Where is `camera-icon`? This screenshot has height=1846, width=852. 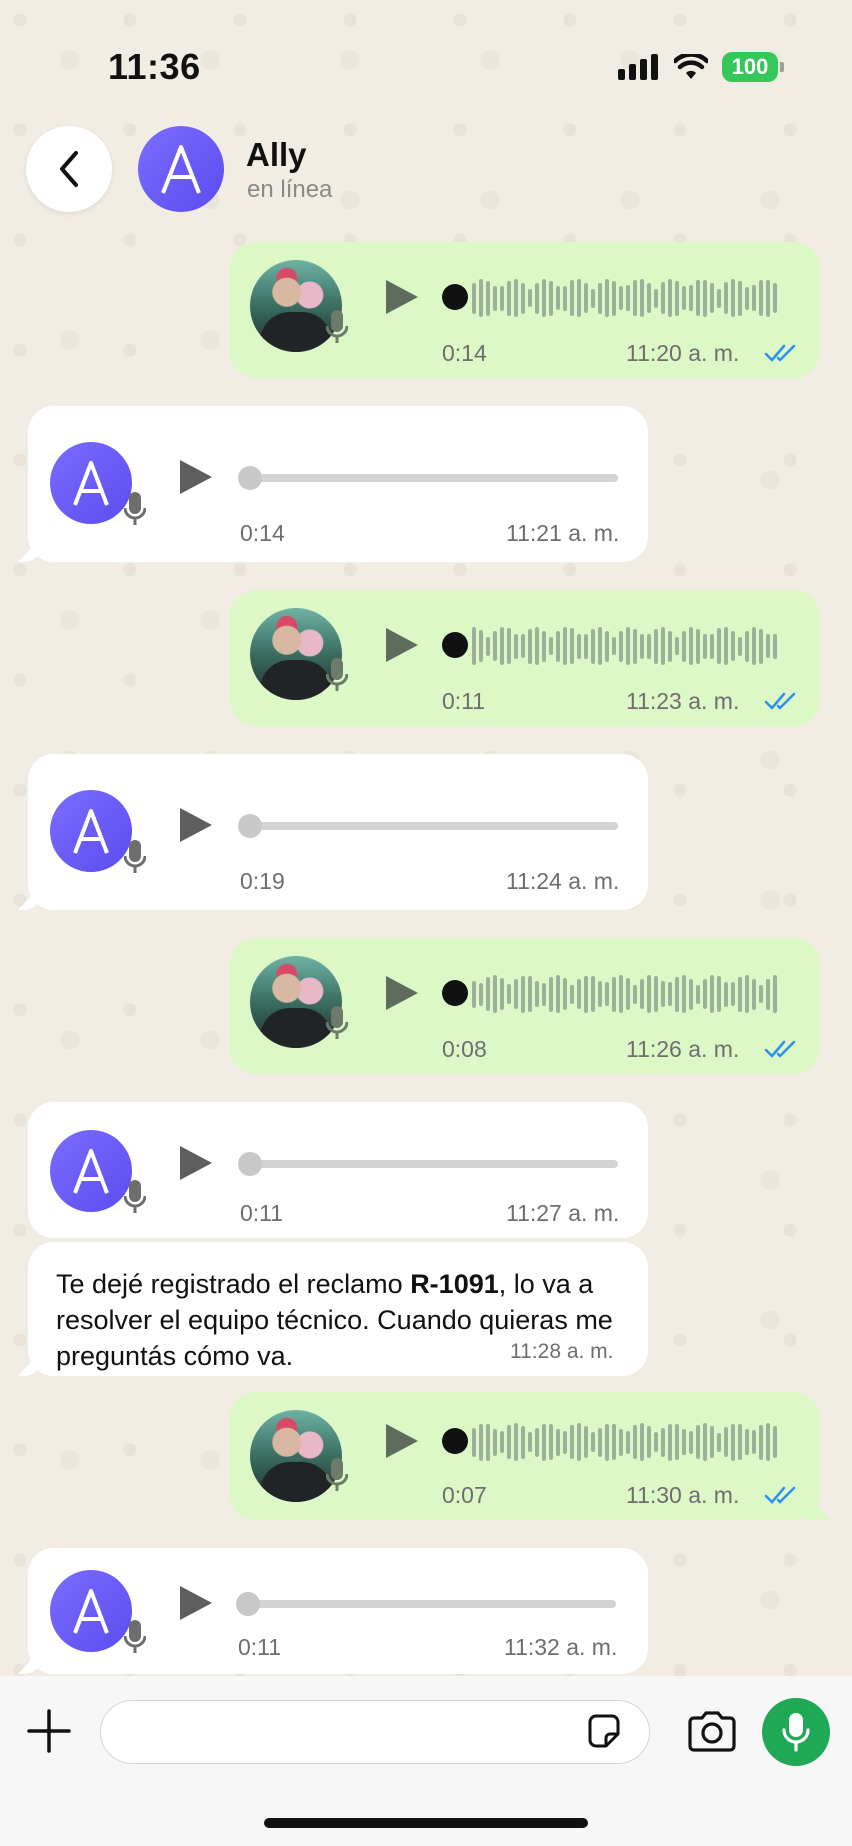
camera-icon is located at coordinates (712, 1731).